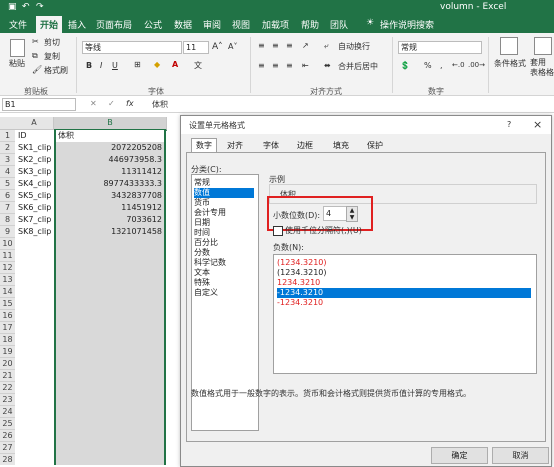 Image resolution: width=554 pixels, height=467 pixels. Describe the element at coordinates (217, 47) in the screenshot. I see `grow-font-icon: A˄` at that location.